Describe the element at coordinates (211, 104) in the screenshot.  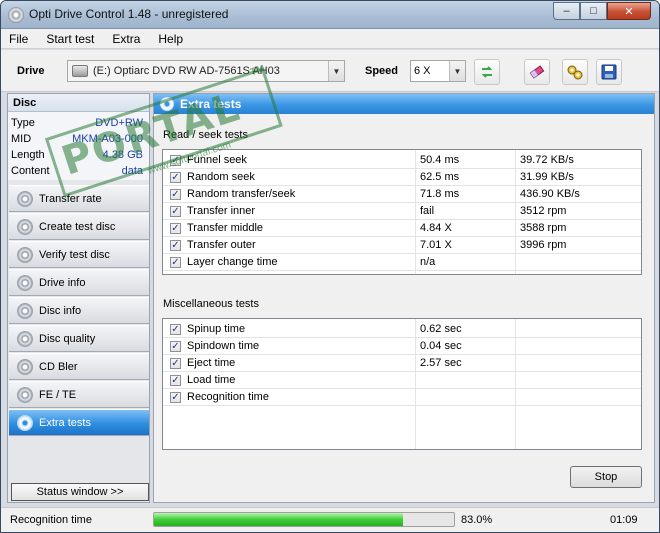
I see `panel-title: Extra tests` at that location.